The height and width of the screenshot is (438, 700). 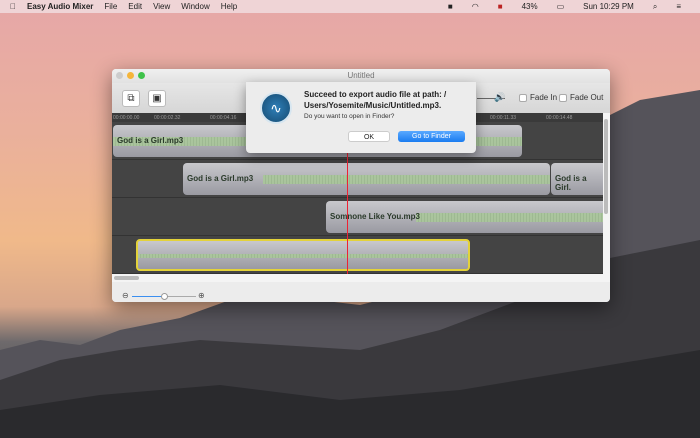 I want to click on import-button: ⧉, so click(x=131, y=98).